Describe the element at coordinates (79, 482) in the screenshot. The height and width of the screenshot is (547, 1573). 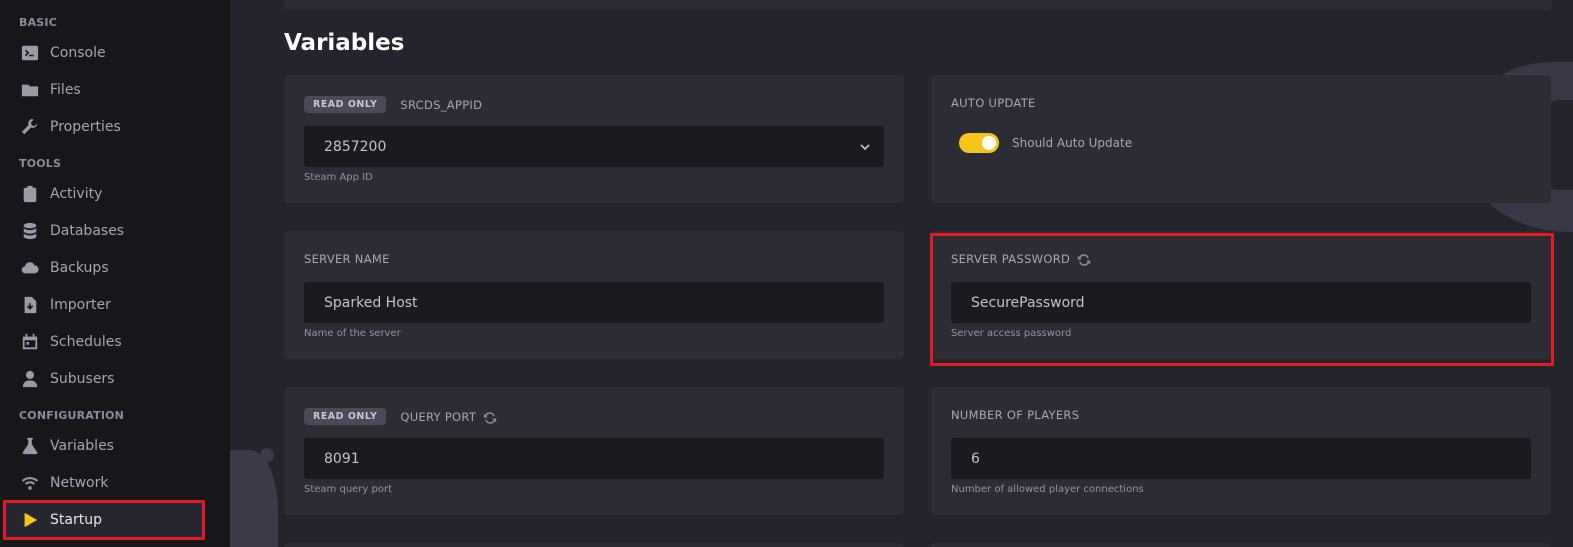
I see `sidebar-item-label: Network` at that location.